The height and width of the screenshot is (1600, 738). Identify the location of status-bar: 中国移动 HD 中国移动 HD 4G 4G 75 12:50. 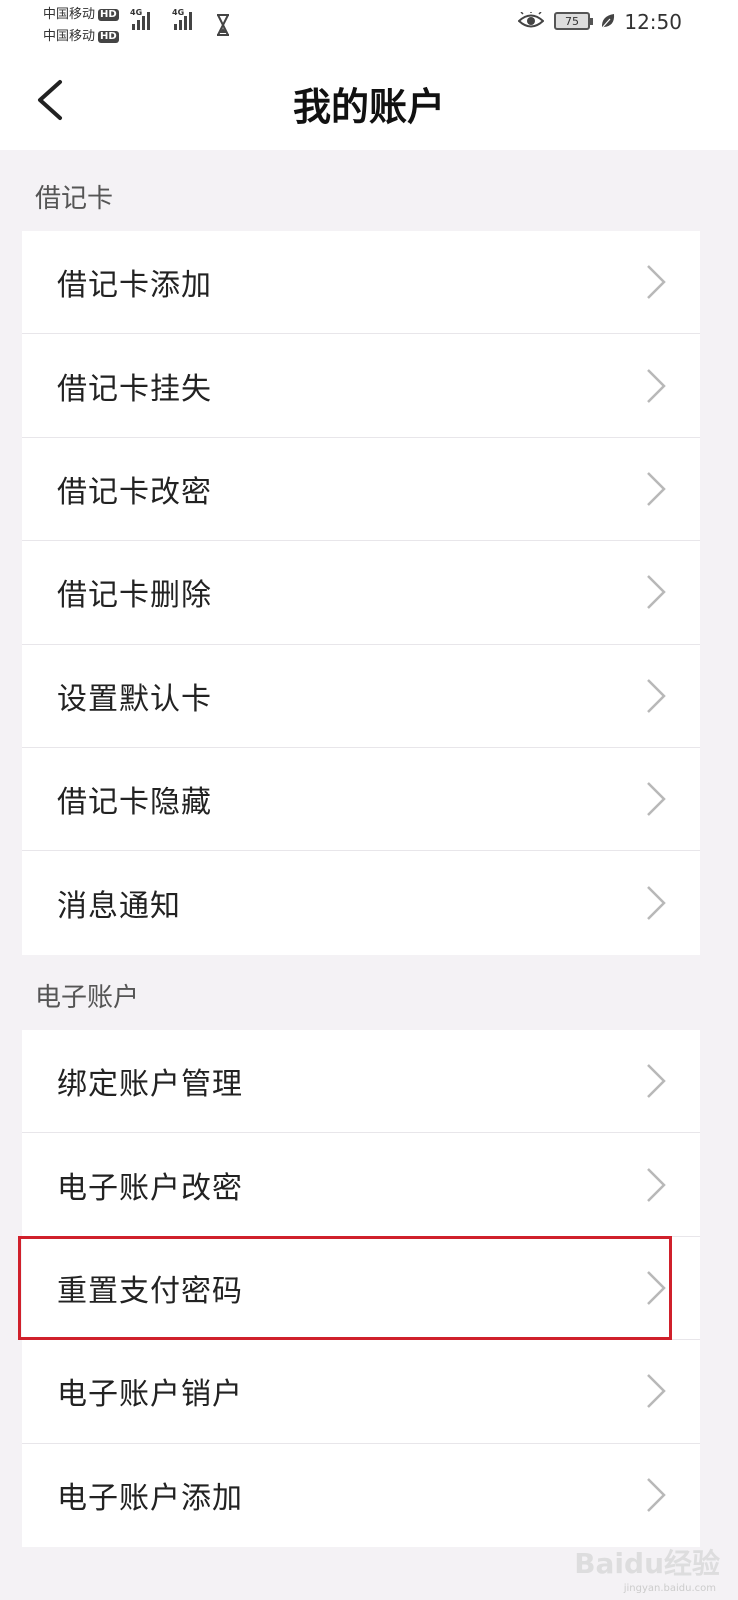
(369, 26).